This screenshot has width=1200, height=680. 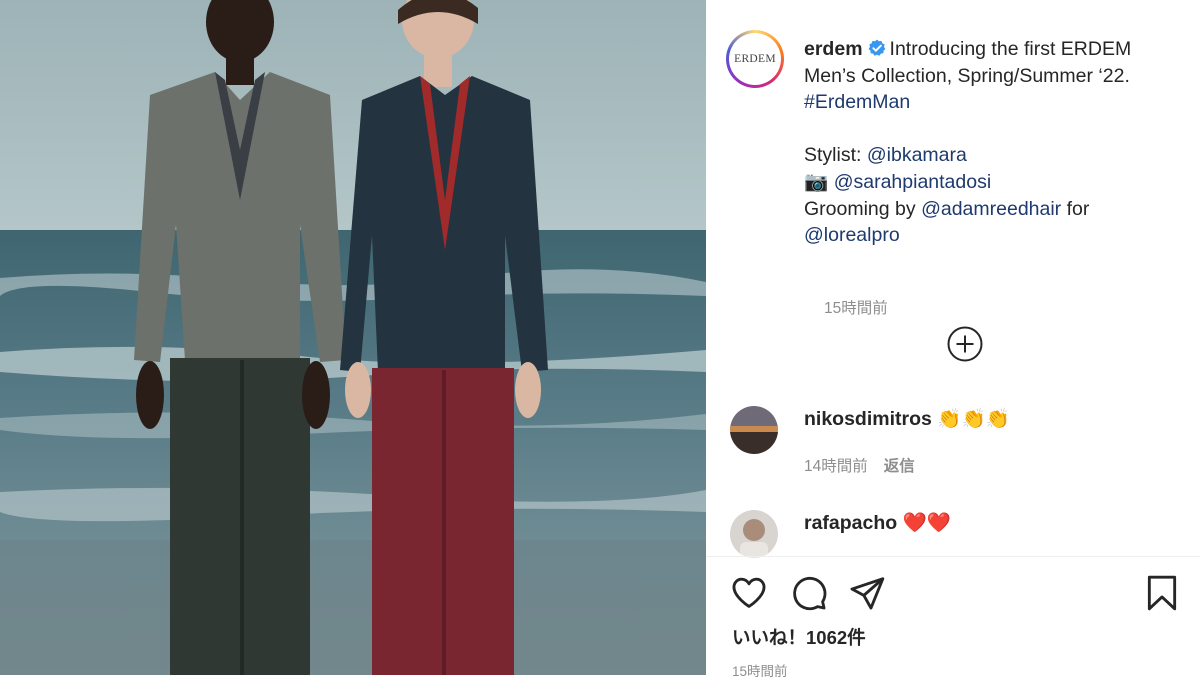 I want to click on comment-timestamp: 14時間前, so click(x=836, y=466).